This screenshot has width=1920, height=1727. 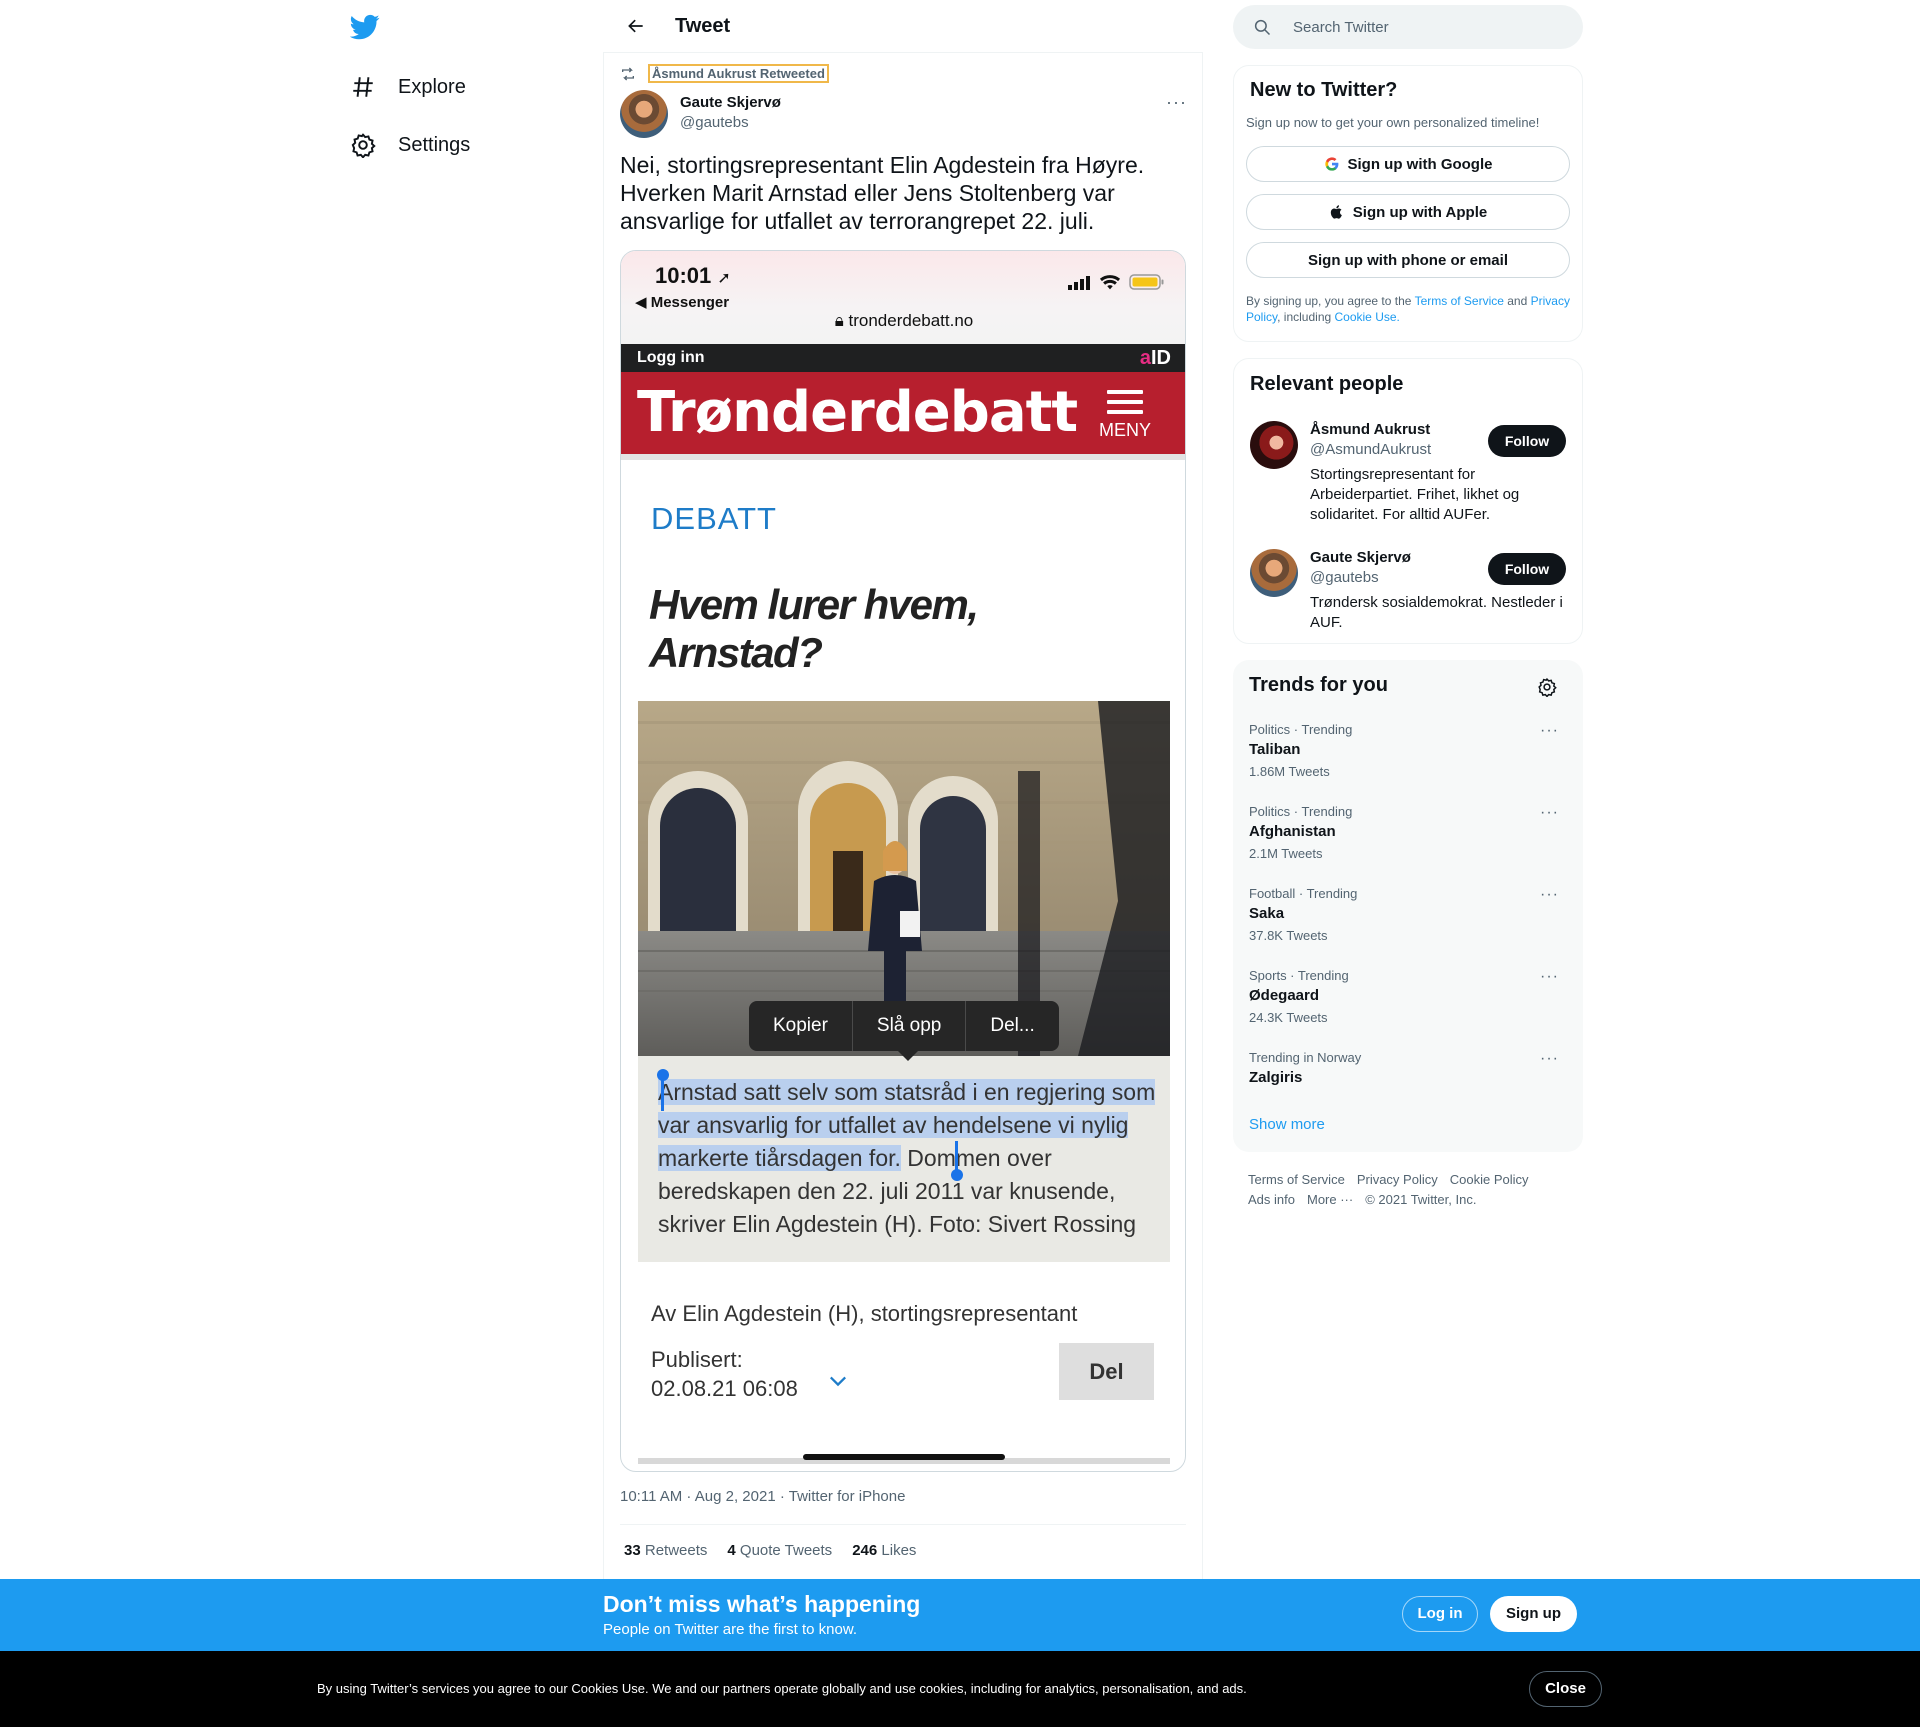 What do you see at coordinates (1533, 1614) in the screenshot?
I see `signup-button: Sign up` at bounding box center [1533, 1614].